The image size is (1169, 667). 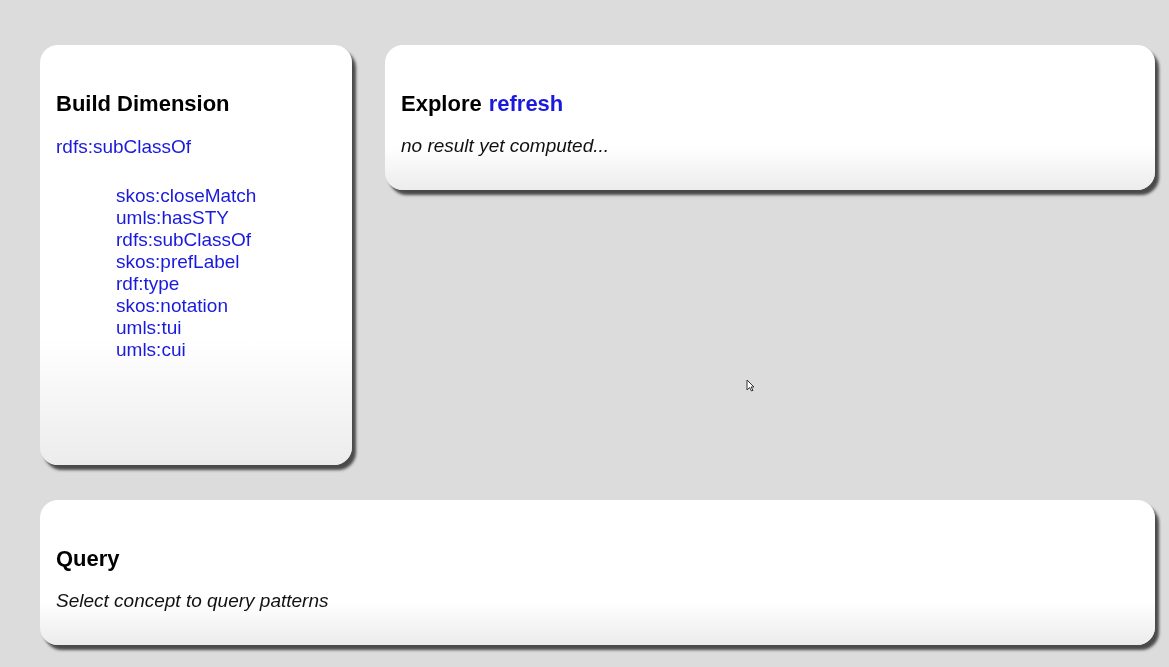 I want to click on refresh-link: refresh, so click(x=526, y=104).